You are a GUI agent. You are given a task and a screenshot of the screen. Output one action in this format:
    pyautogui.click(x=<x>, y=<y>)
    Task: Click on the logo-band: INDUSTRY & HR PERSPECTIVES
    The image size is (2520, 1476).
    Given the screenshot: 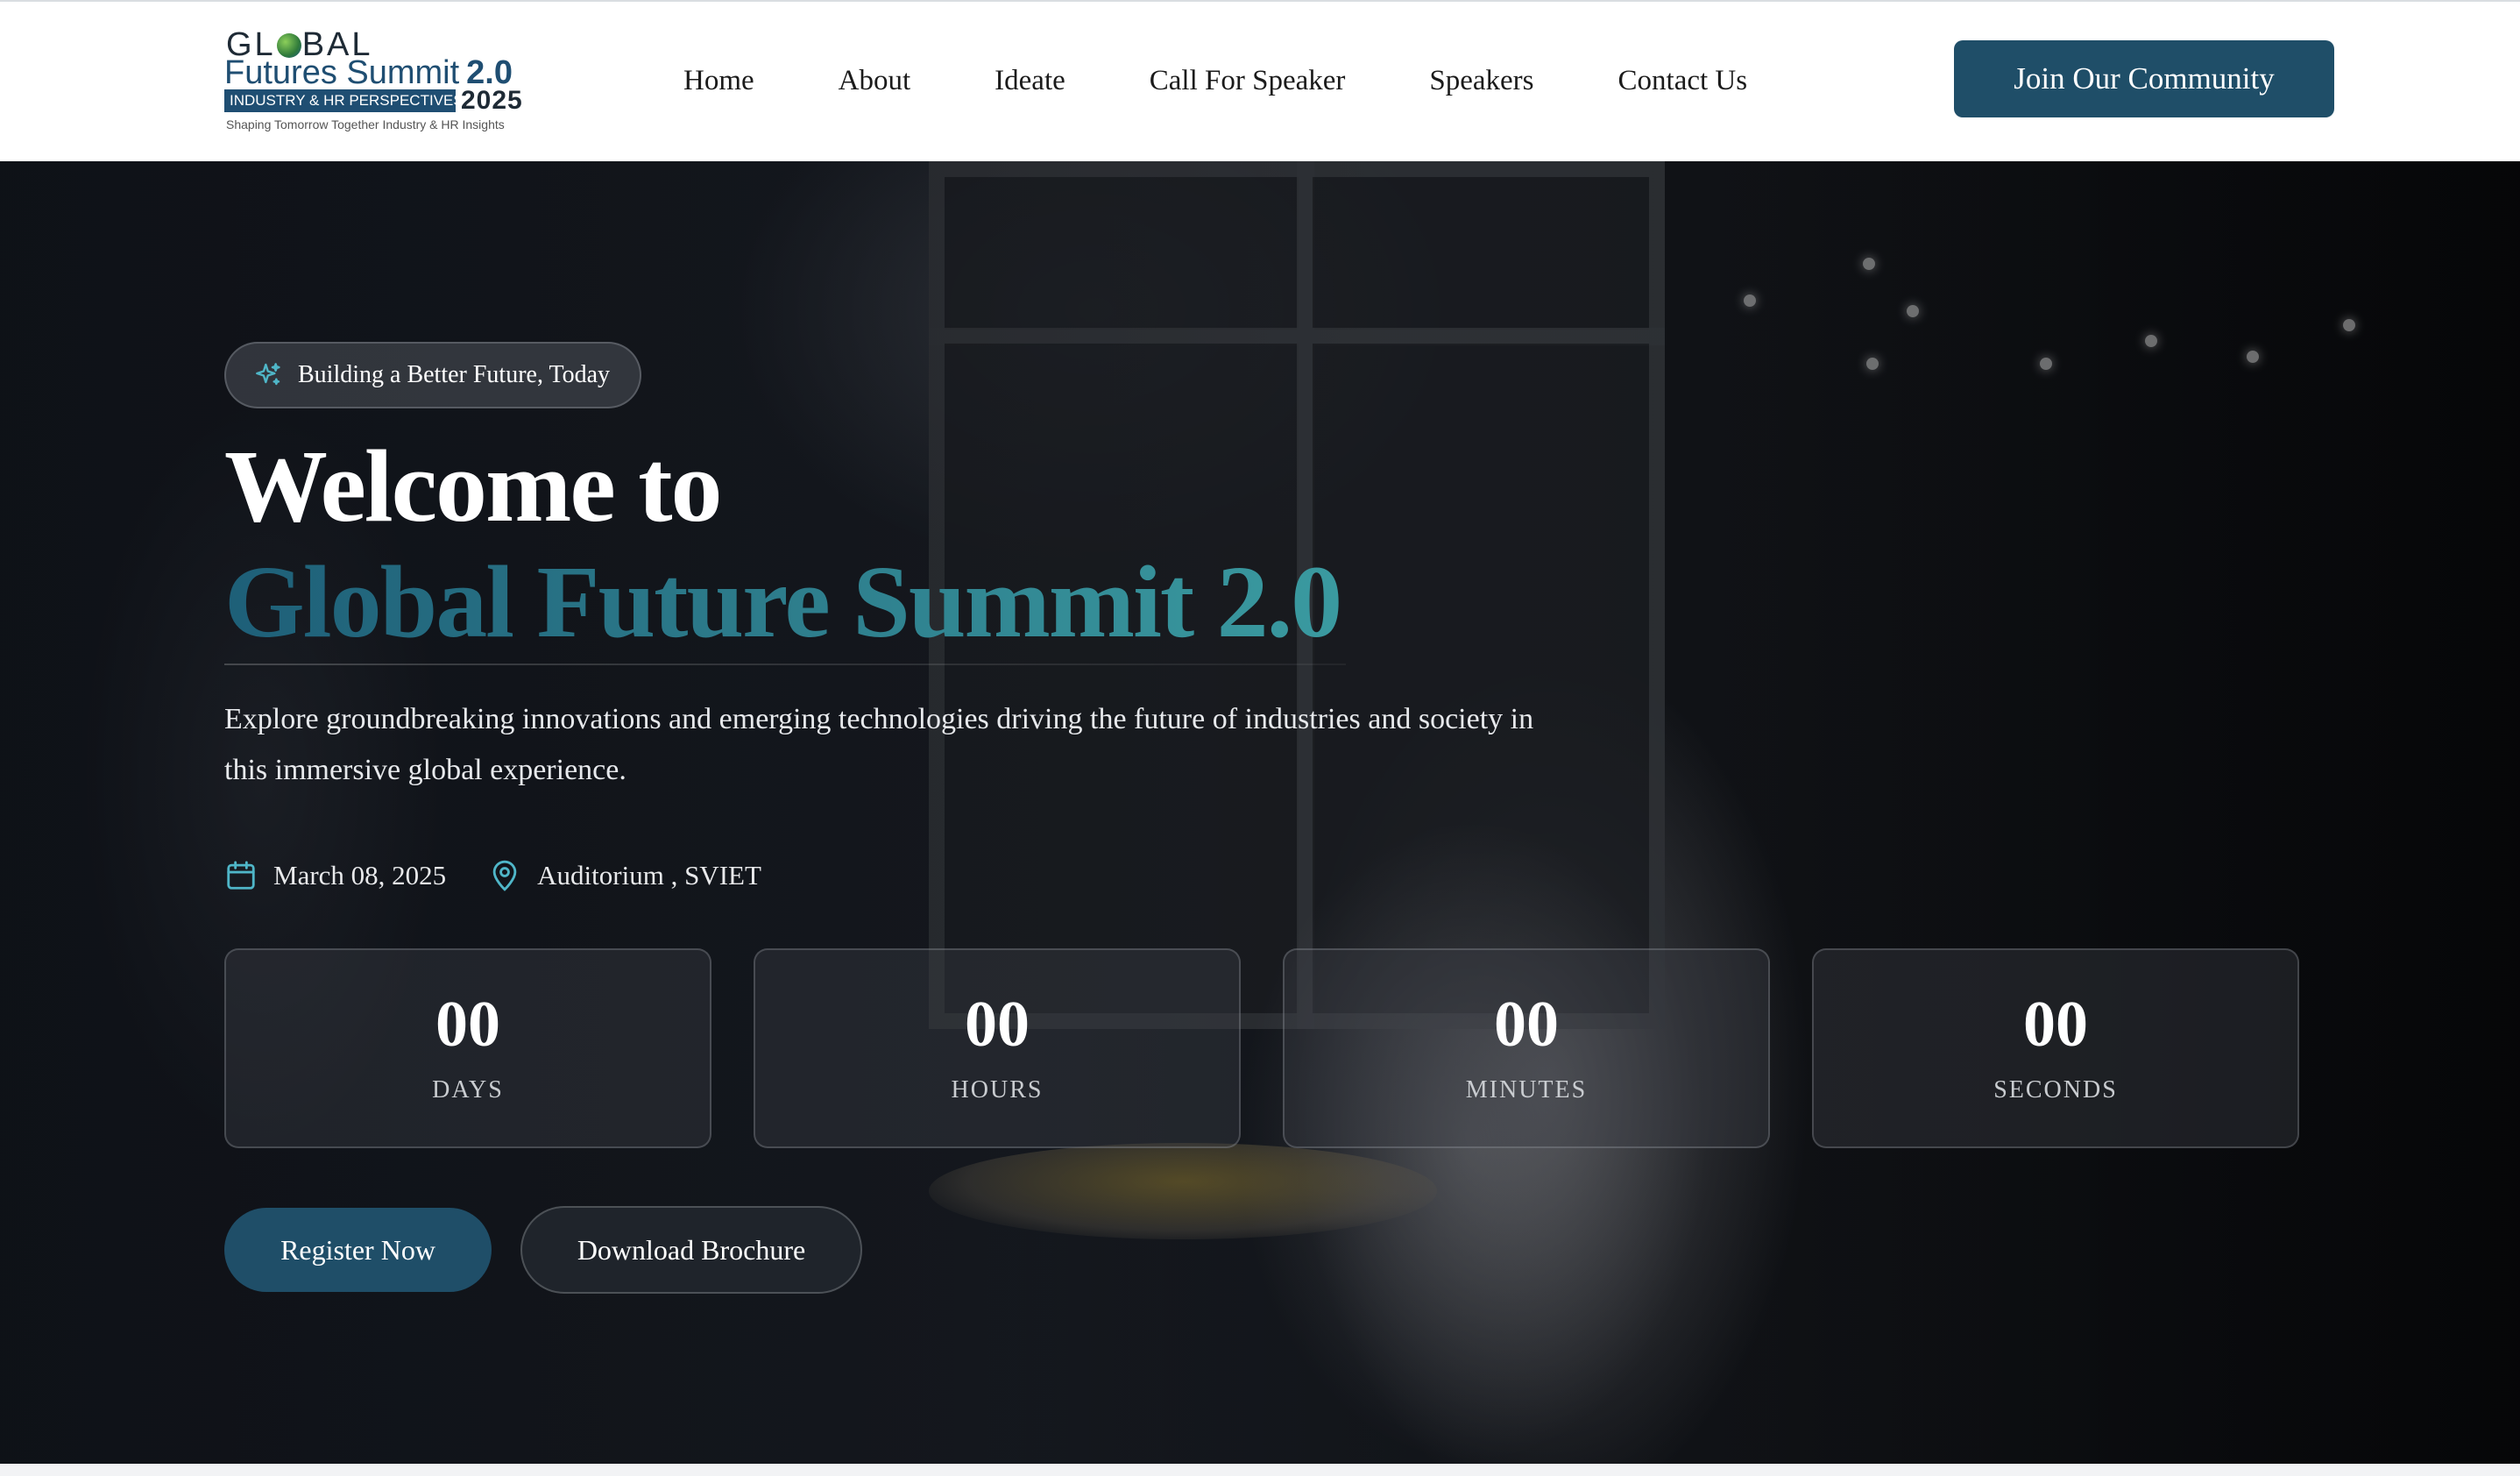 What is the action you would take?
    pyautogui.click(x=344, y=101)
    